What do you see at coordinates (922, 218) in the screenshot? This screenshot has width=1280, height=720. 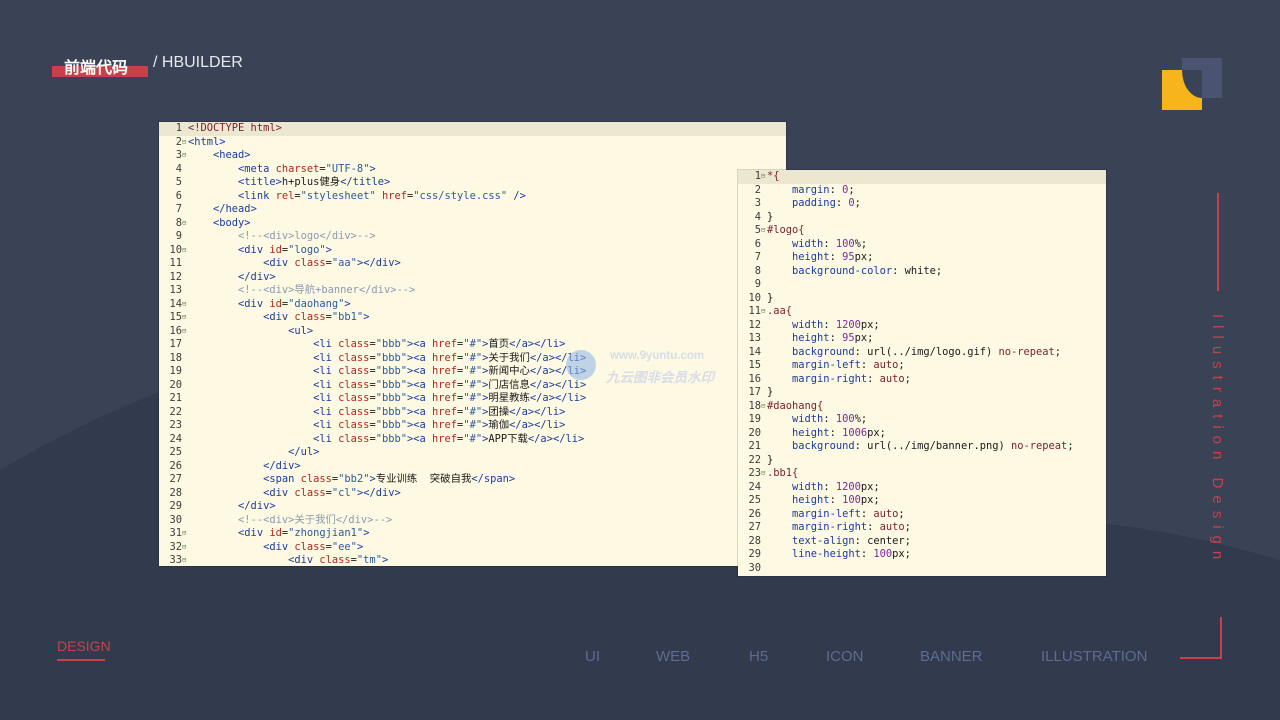 I see `code-line: 4 }` at bounding box center [922, 218].